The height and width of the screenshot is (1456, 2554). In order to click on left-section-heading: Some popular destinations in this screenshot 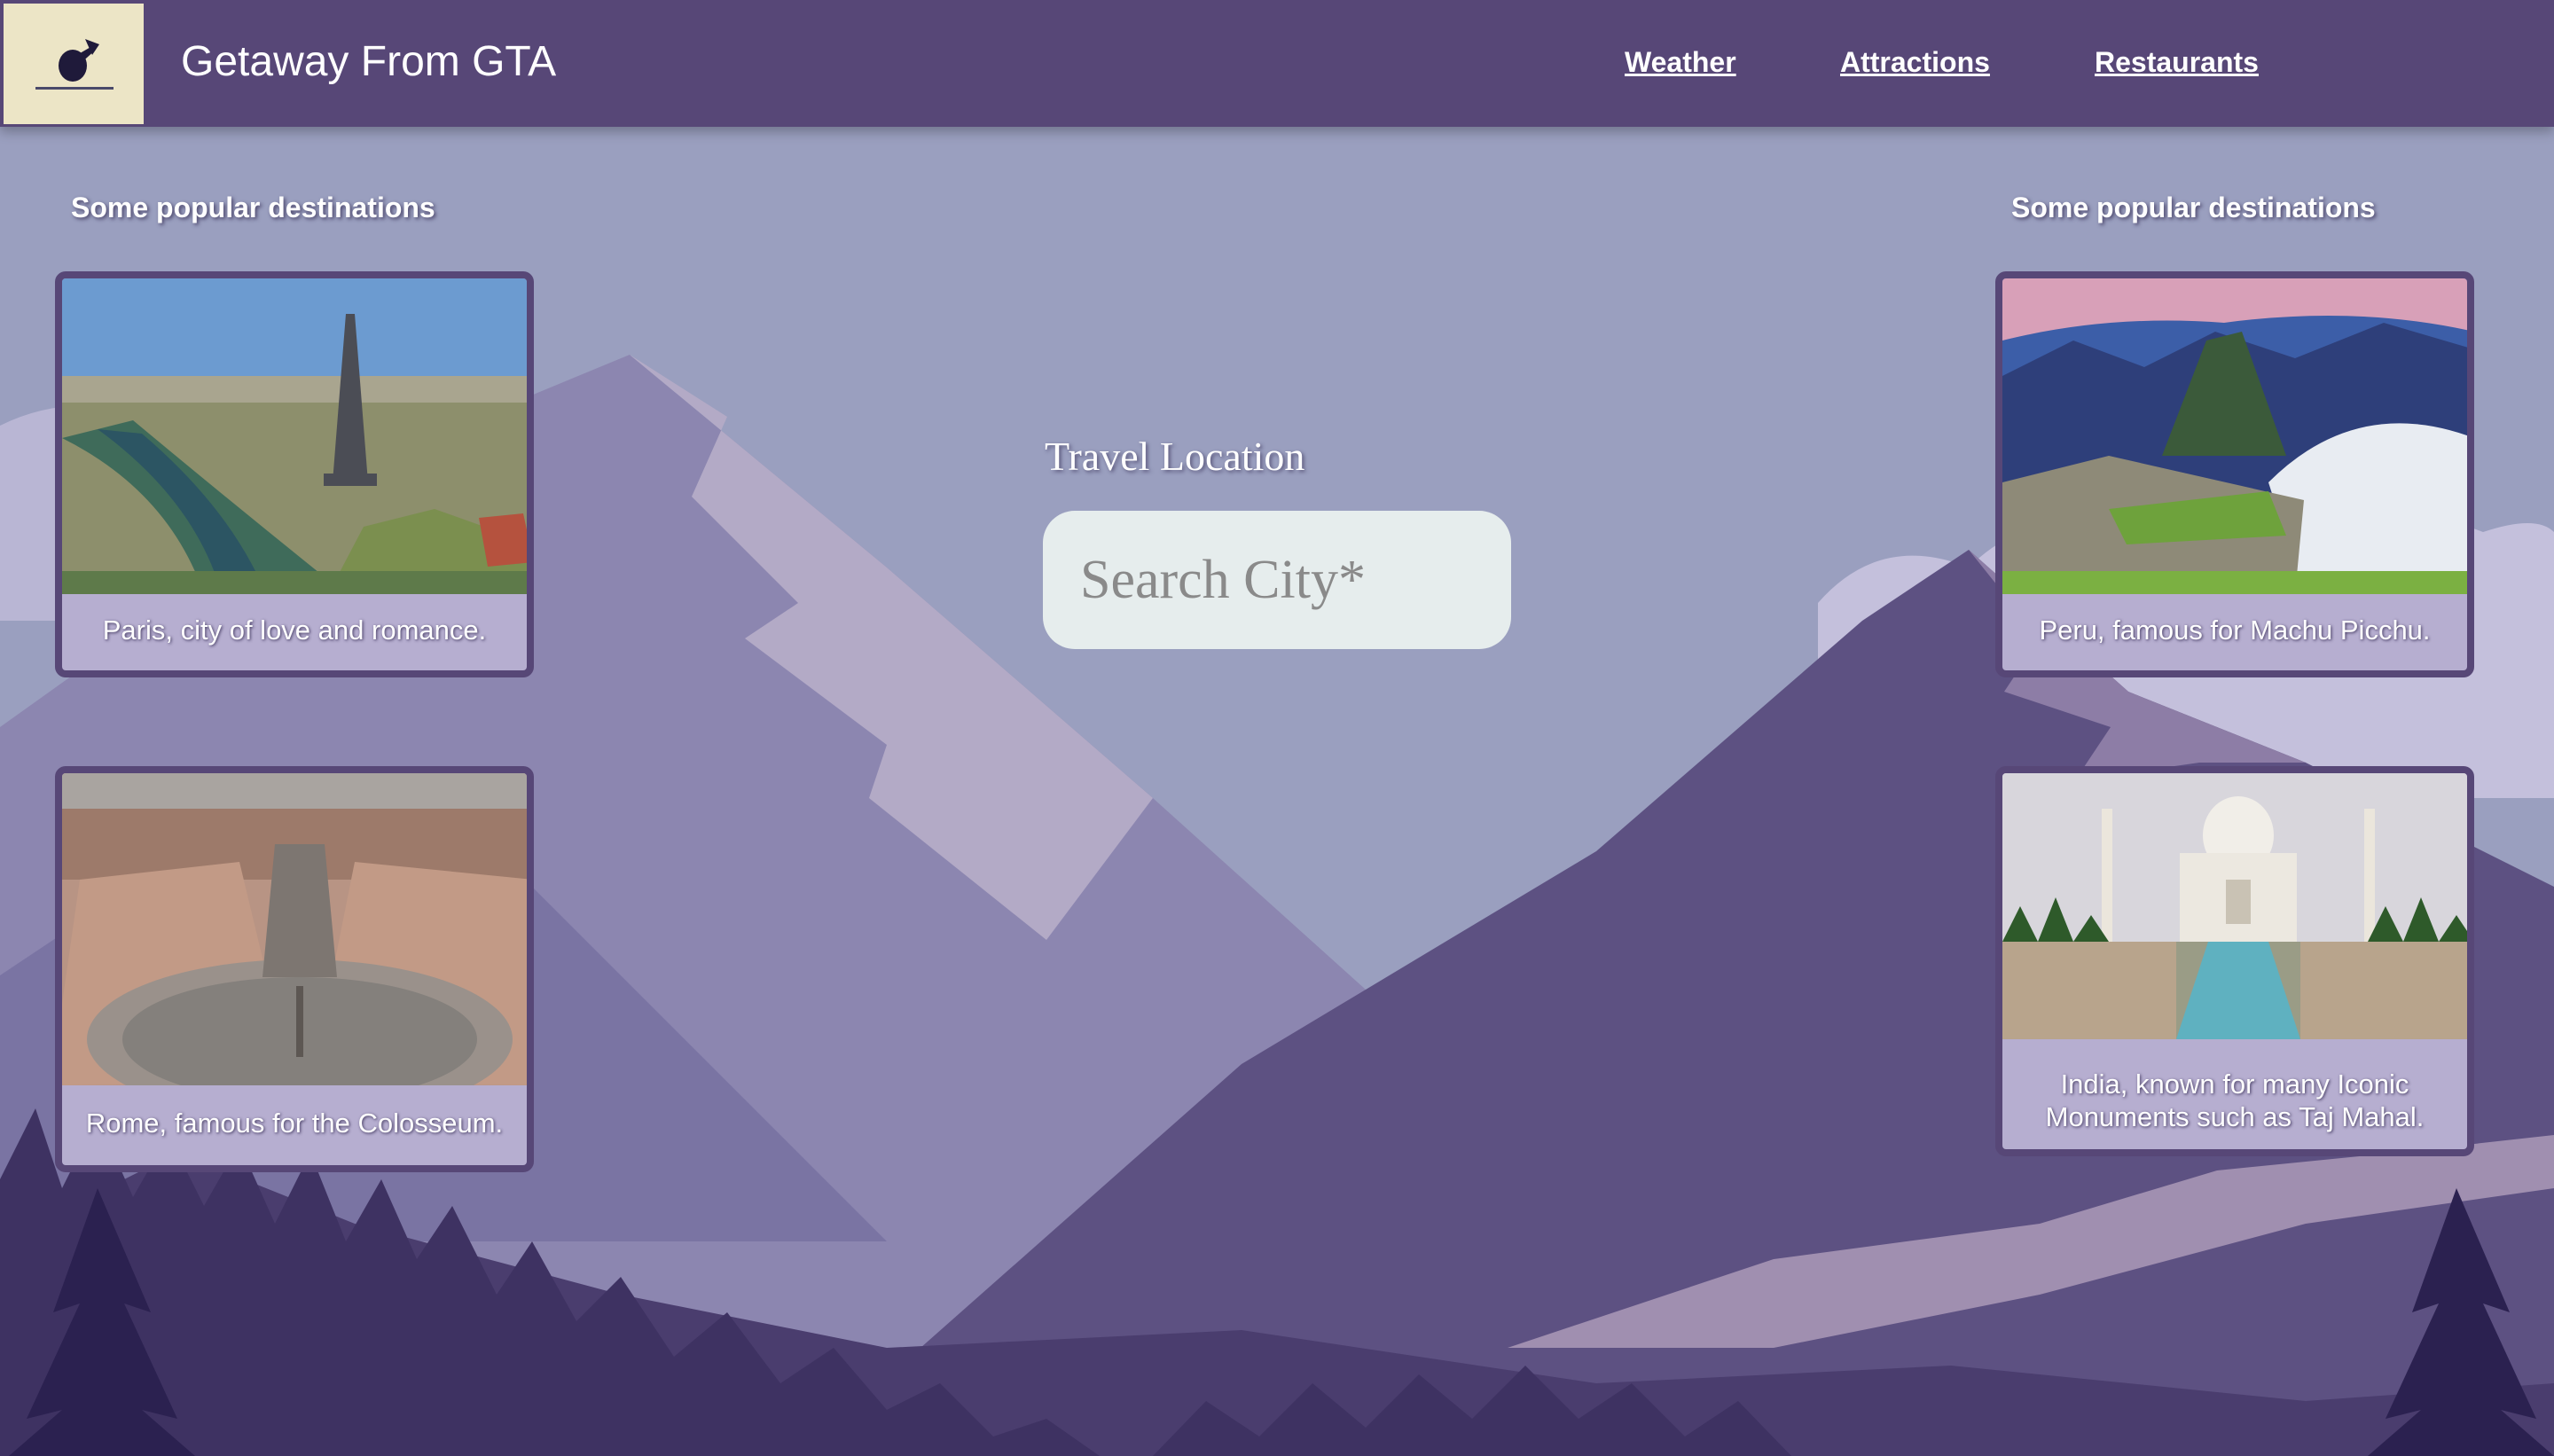, I will do `click(253, 207)`.